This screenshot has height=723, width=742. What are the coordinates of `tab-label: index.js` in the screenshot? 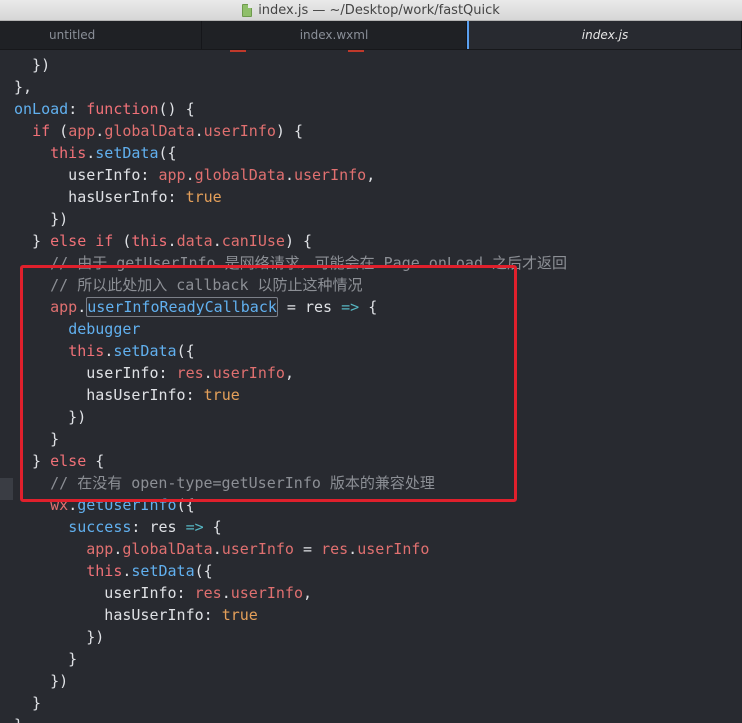 It's located at (605, 35).